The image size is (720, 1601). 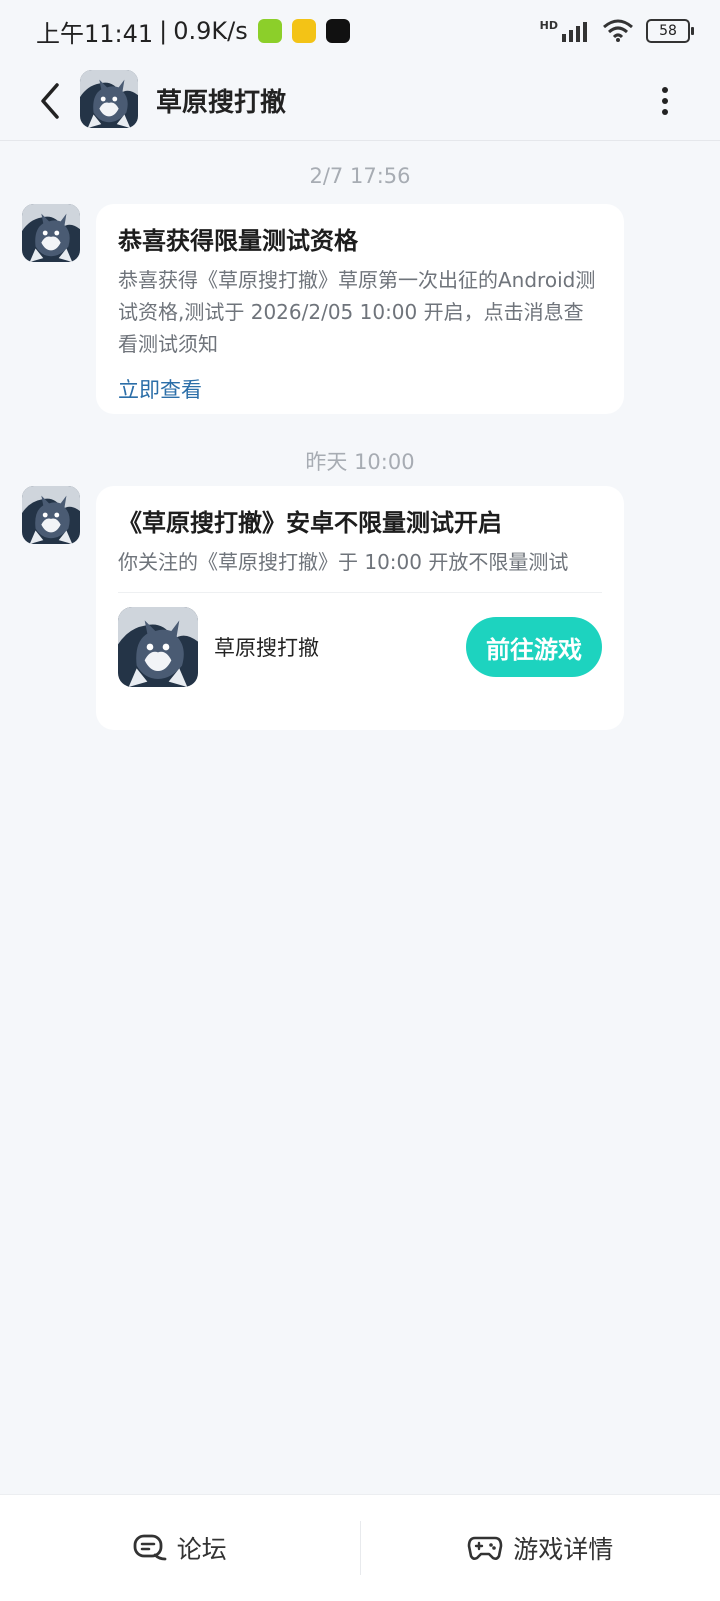 I want to click on chevron-left-icon, so click(x=50, y=101).